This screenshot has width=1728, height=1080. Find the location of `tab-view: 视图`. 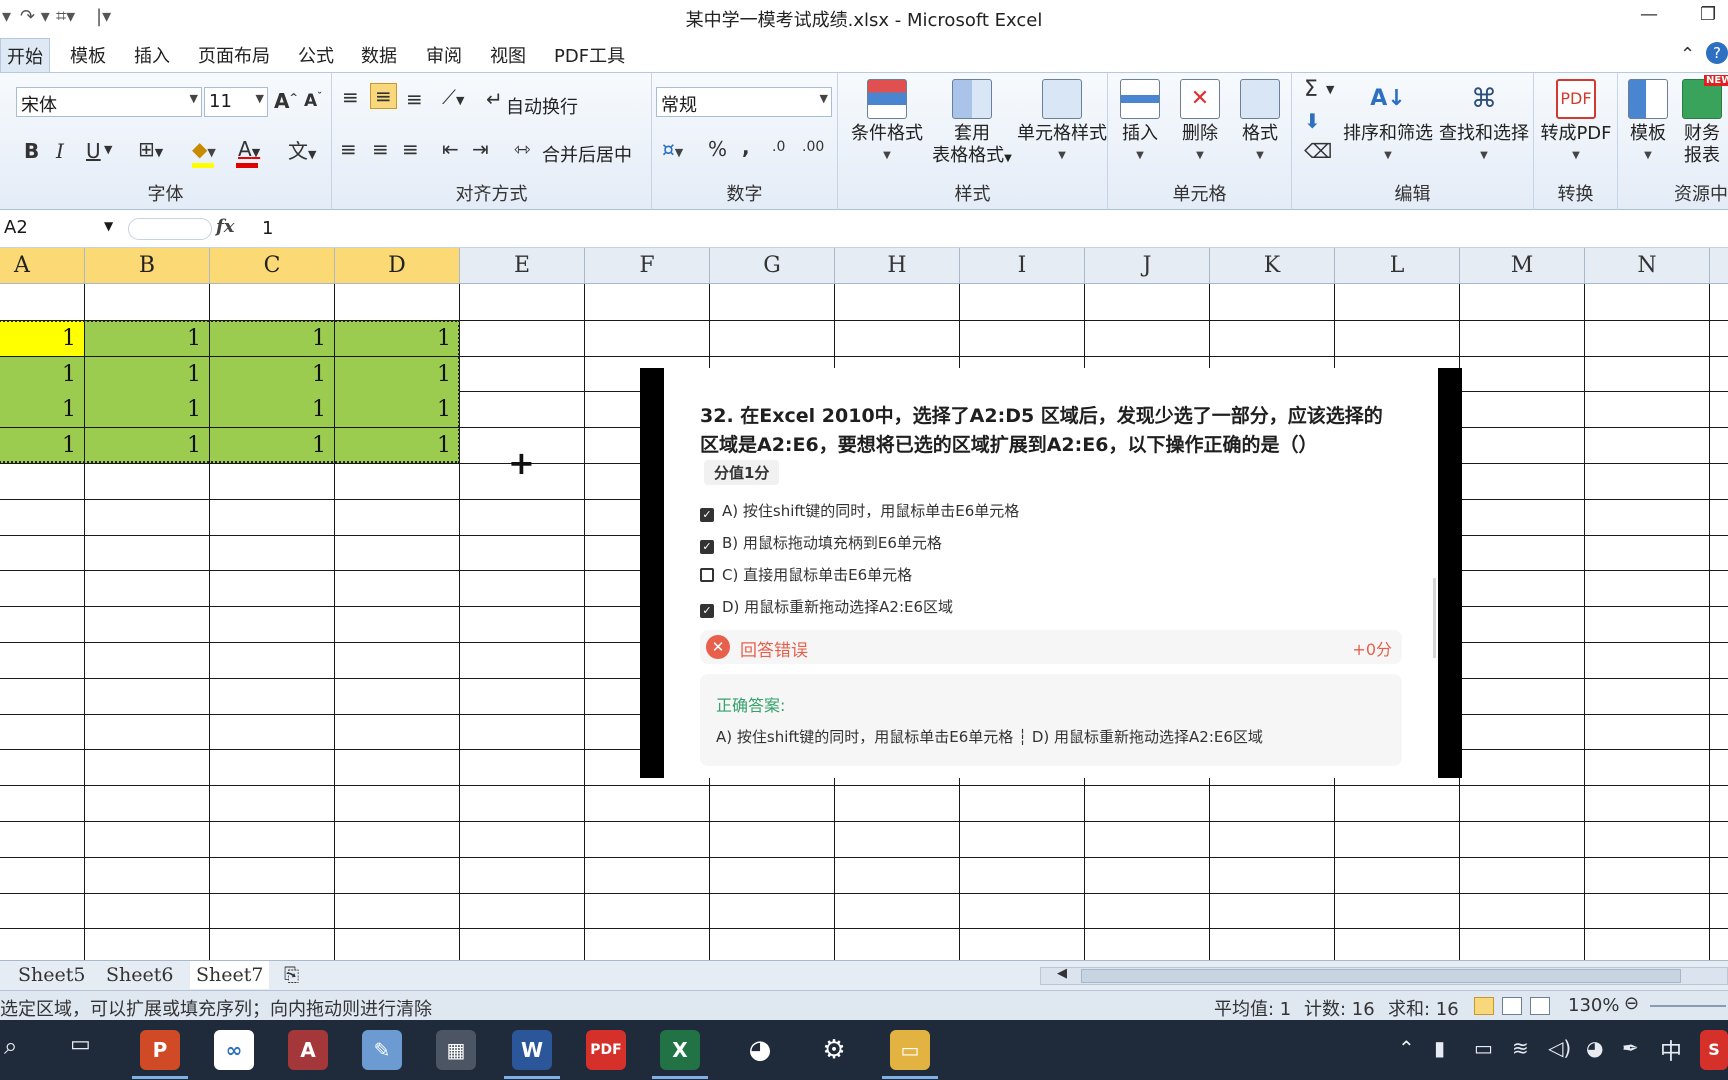

tab-view: 视图 is located at coordinates (508, 55).